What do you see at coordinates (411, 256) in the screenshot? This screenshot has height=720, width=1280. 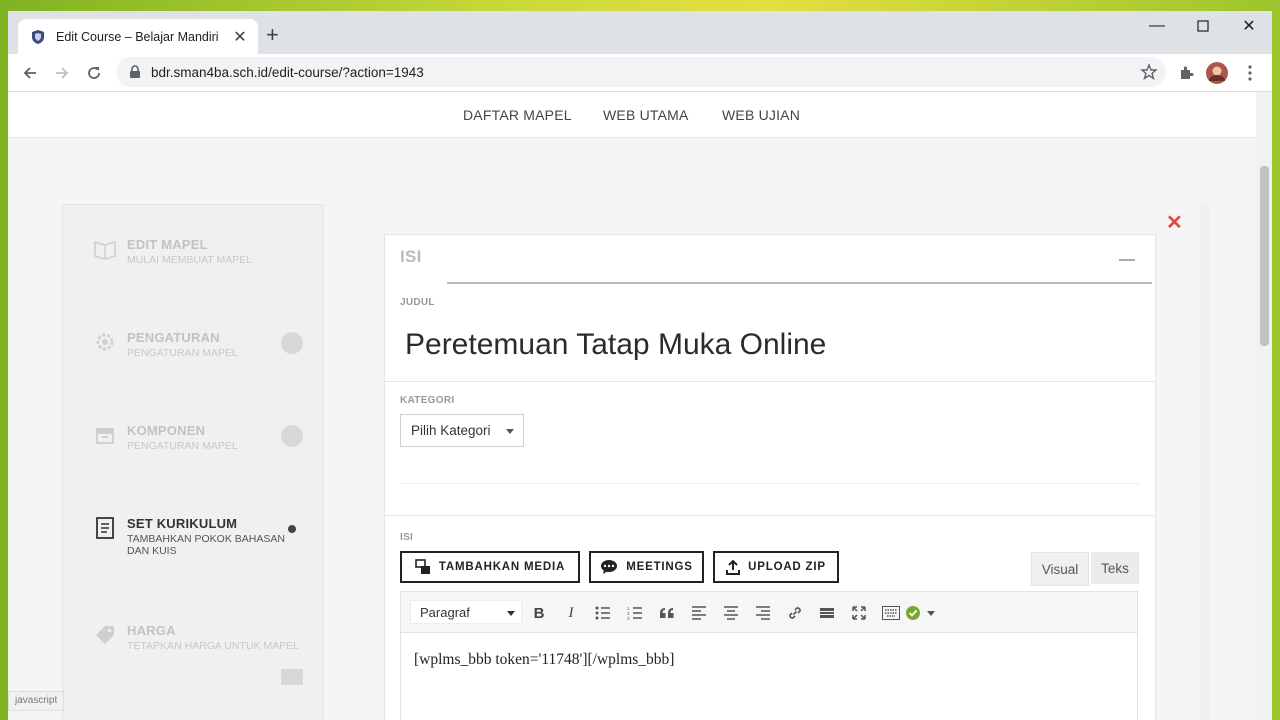 I see `section-heading: ISI` at bounding box center [411, 256].